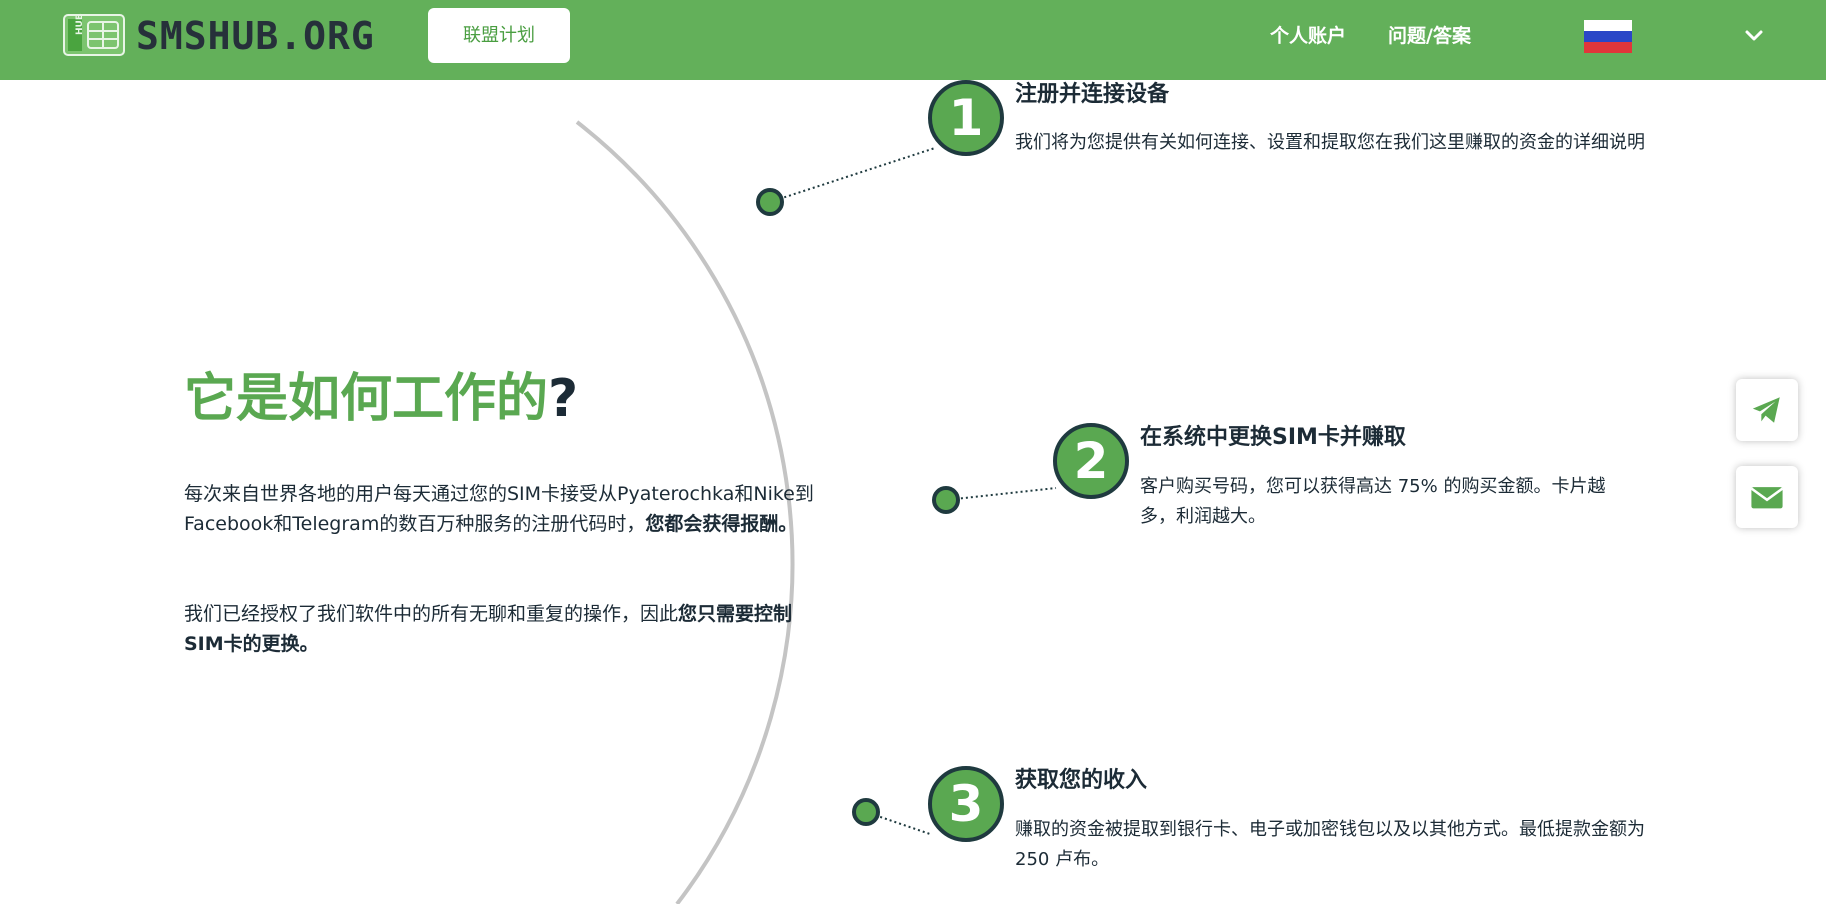 Image resolution: width=1826 pixels, height=904 pixels. I want to click on step-2-badge: 2, so click(1091, 461).